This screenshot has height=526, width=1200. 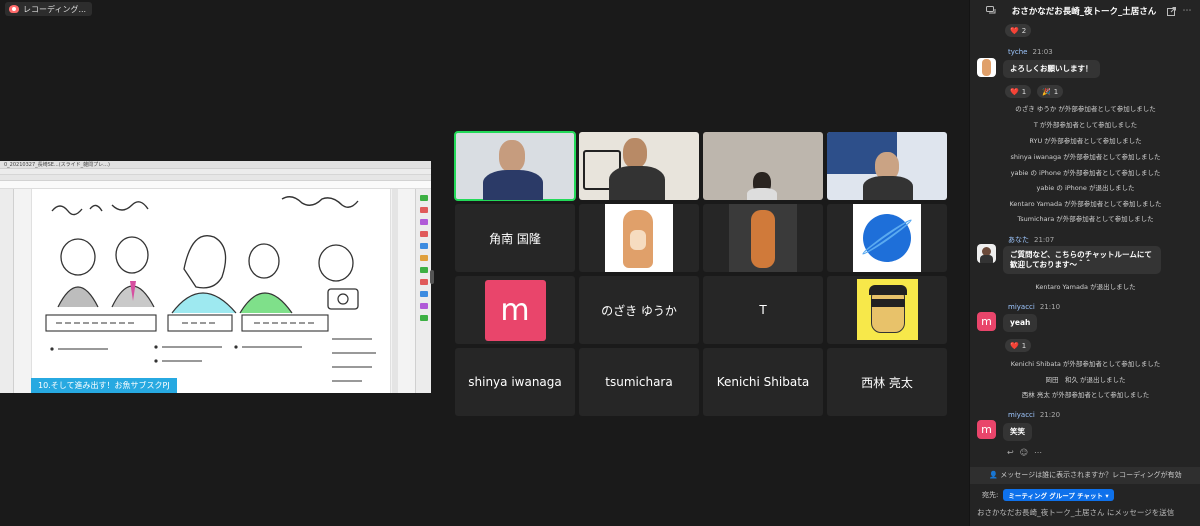 What do you see at coordinates (1010, 452) in the screenshot?
I see `reply-icon: ↩` at bounding box center [1010, 452].